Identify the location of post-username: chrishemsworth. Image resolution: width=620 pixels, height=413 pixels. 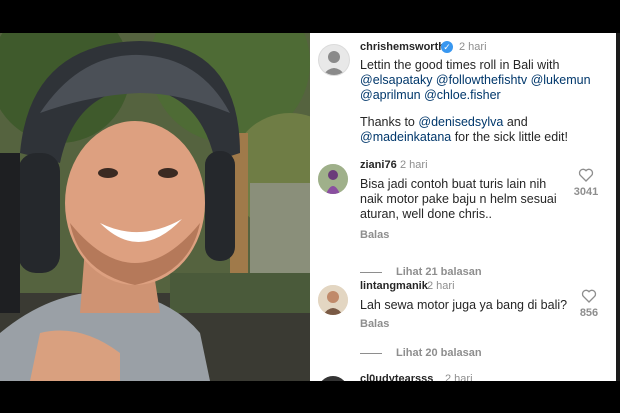
(402, 47).